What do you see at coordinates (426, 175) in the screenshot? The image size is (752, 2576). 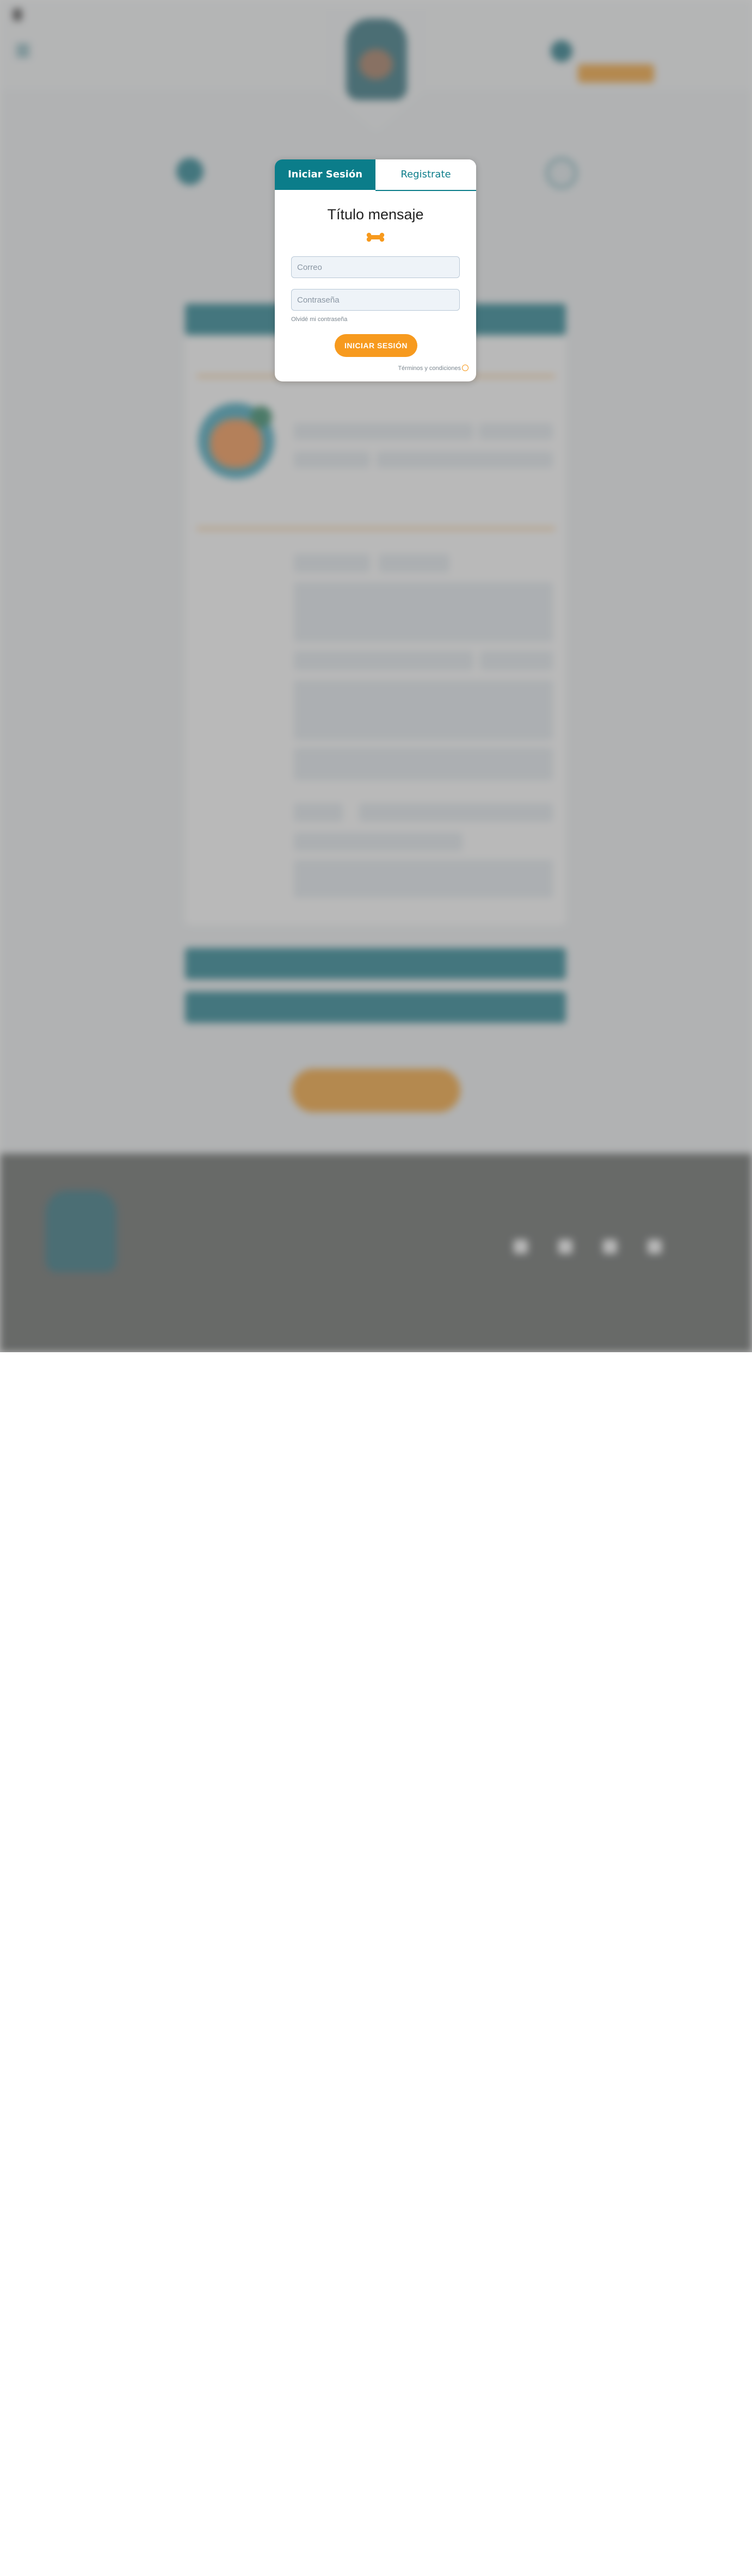 I see `tab-register: Registrate` at bounding box center [426, 175].